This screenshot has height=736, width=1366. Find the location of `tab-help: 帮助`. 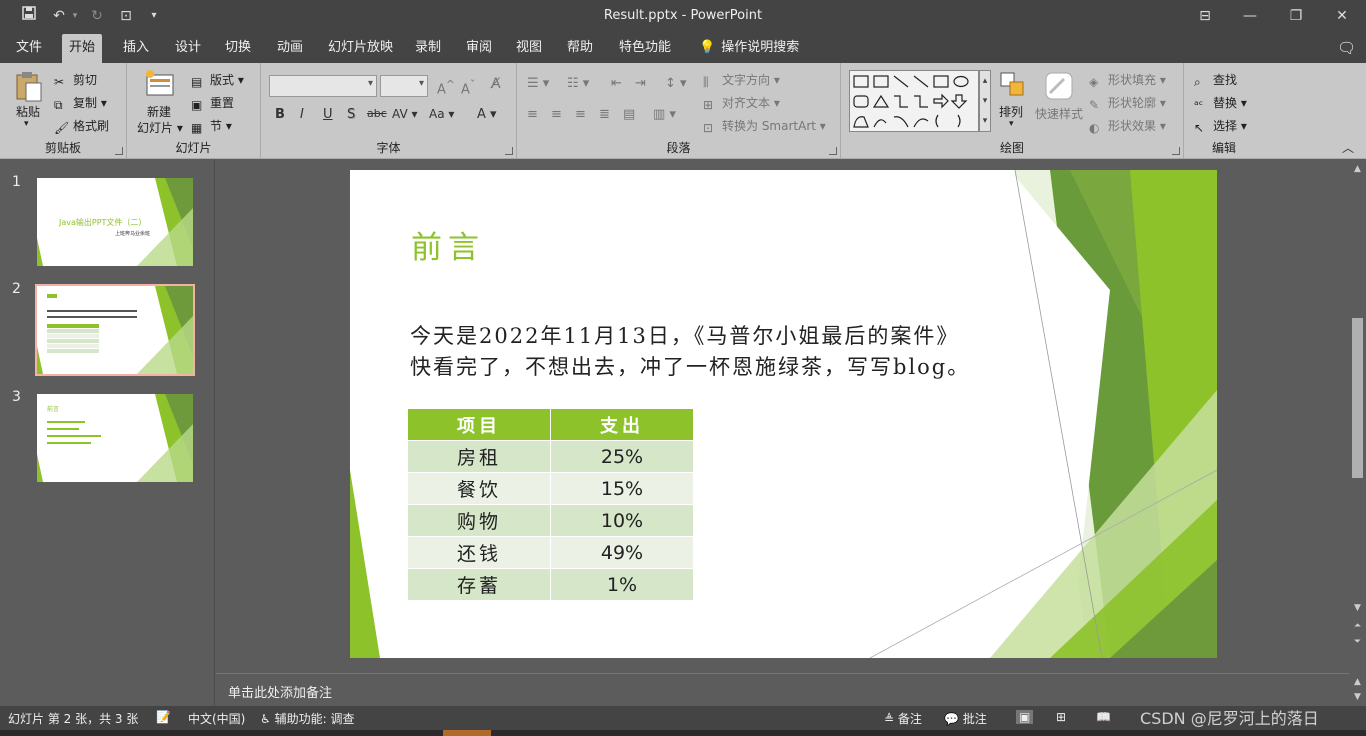

tab-help: 帮助 is located at coordinates (580, 48).